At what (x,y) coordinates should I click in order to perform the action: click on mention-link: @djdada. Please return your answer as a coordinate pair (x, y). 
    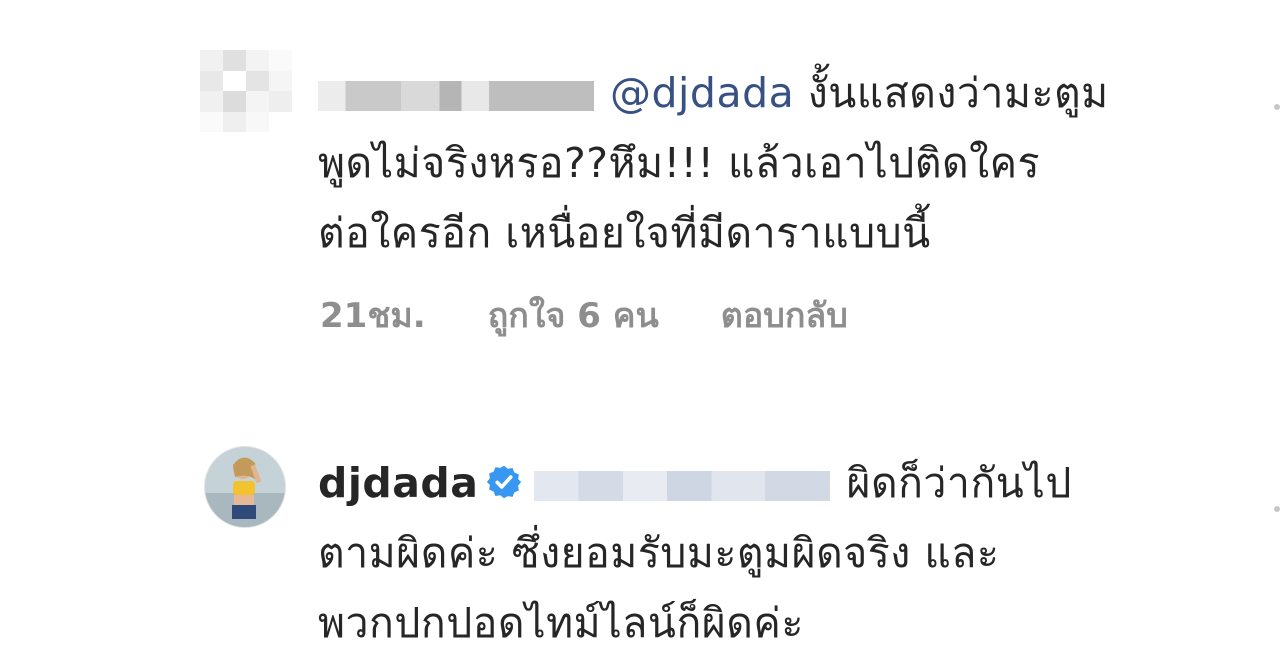
    Looking at the image, I should click on (702, 93).